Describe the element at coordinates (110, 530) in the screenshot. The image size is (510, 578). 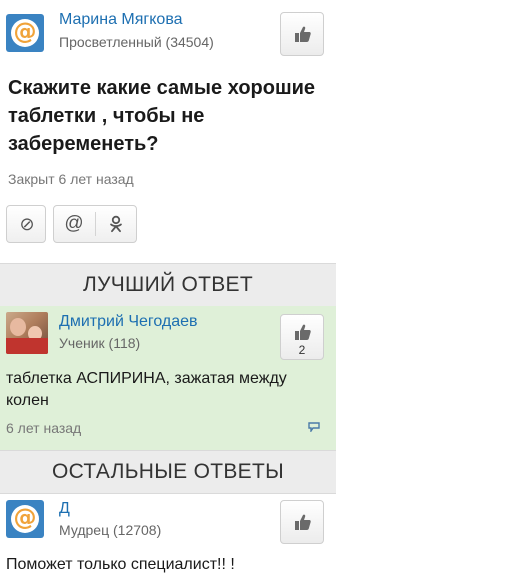
I see `other-answer-author-rank: Мудрец (12708)` at that location.